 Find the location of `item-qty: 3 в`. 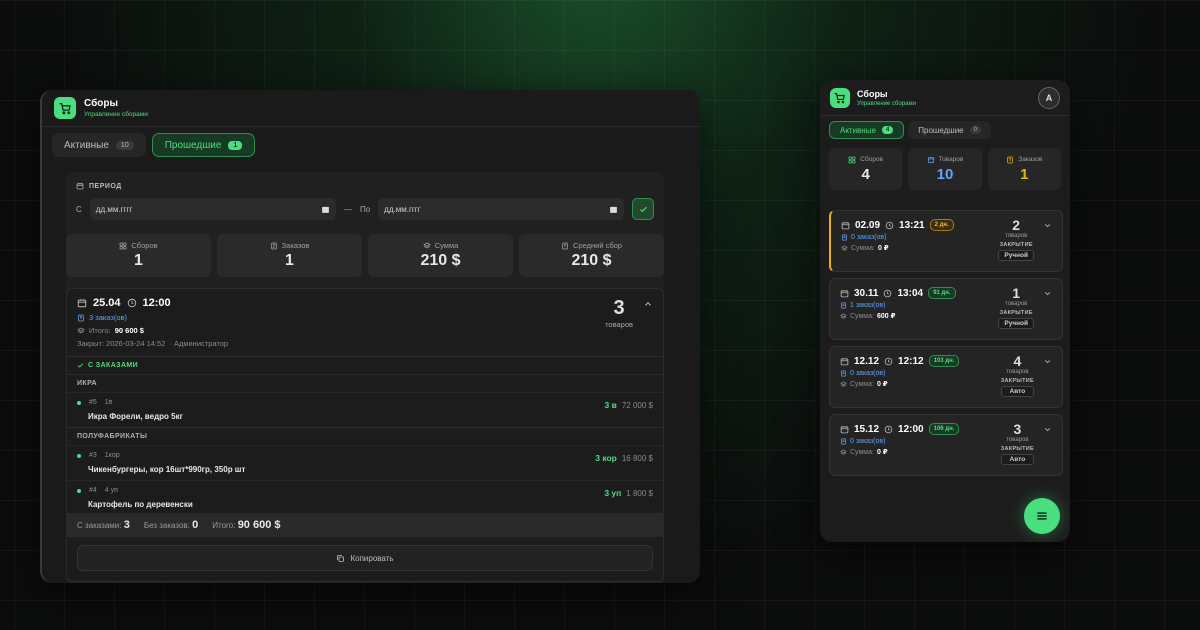

item-qty: 3 в is located at coordinates (610, 405).